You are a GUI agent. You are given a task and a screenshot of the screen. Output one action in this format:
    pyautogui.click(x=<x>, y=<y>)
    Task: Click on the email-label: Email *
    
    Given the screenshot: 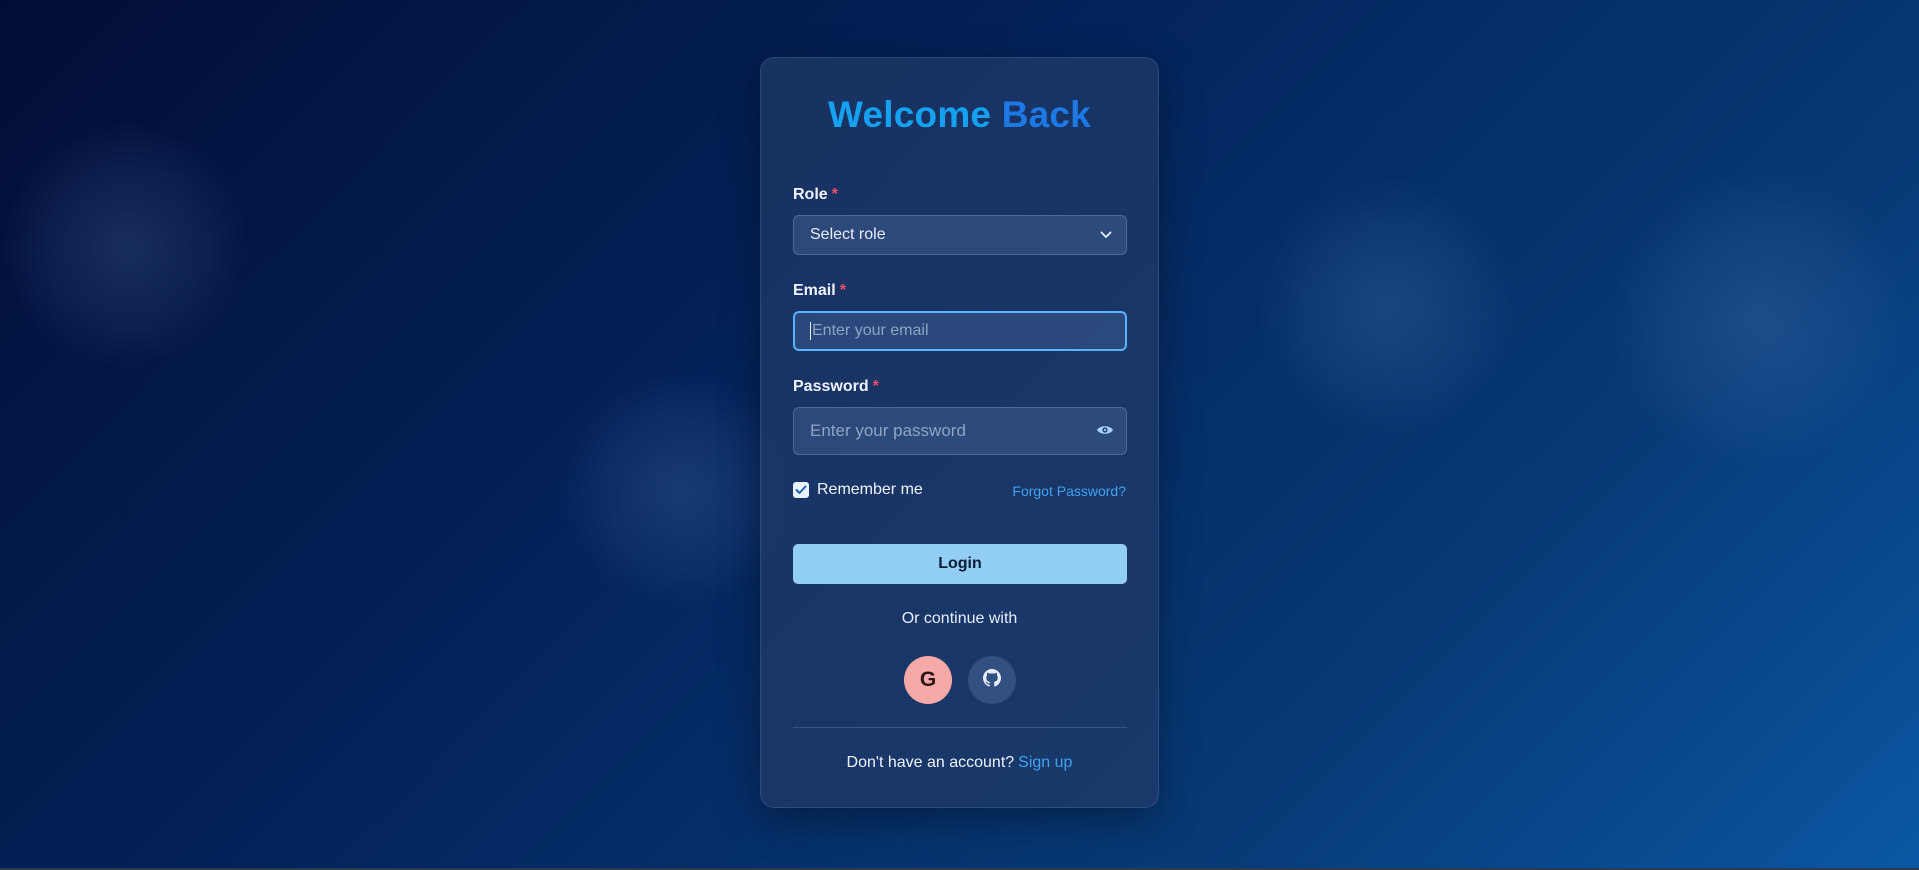 What is the action you would take?
    pyautogui.click(x=819, y=291)
    